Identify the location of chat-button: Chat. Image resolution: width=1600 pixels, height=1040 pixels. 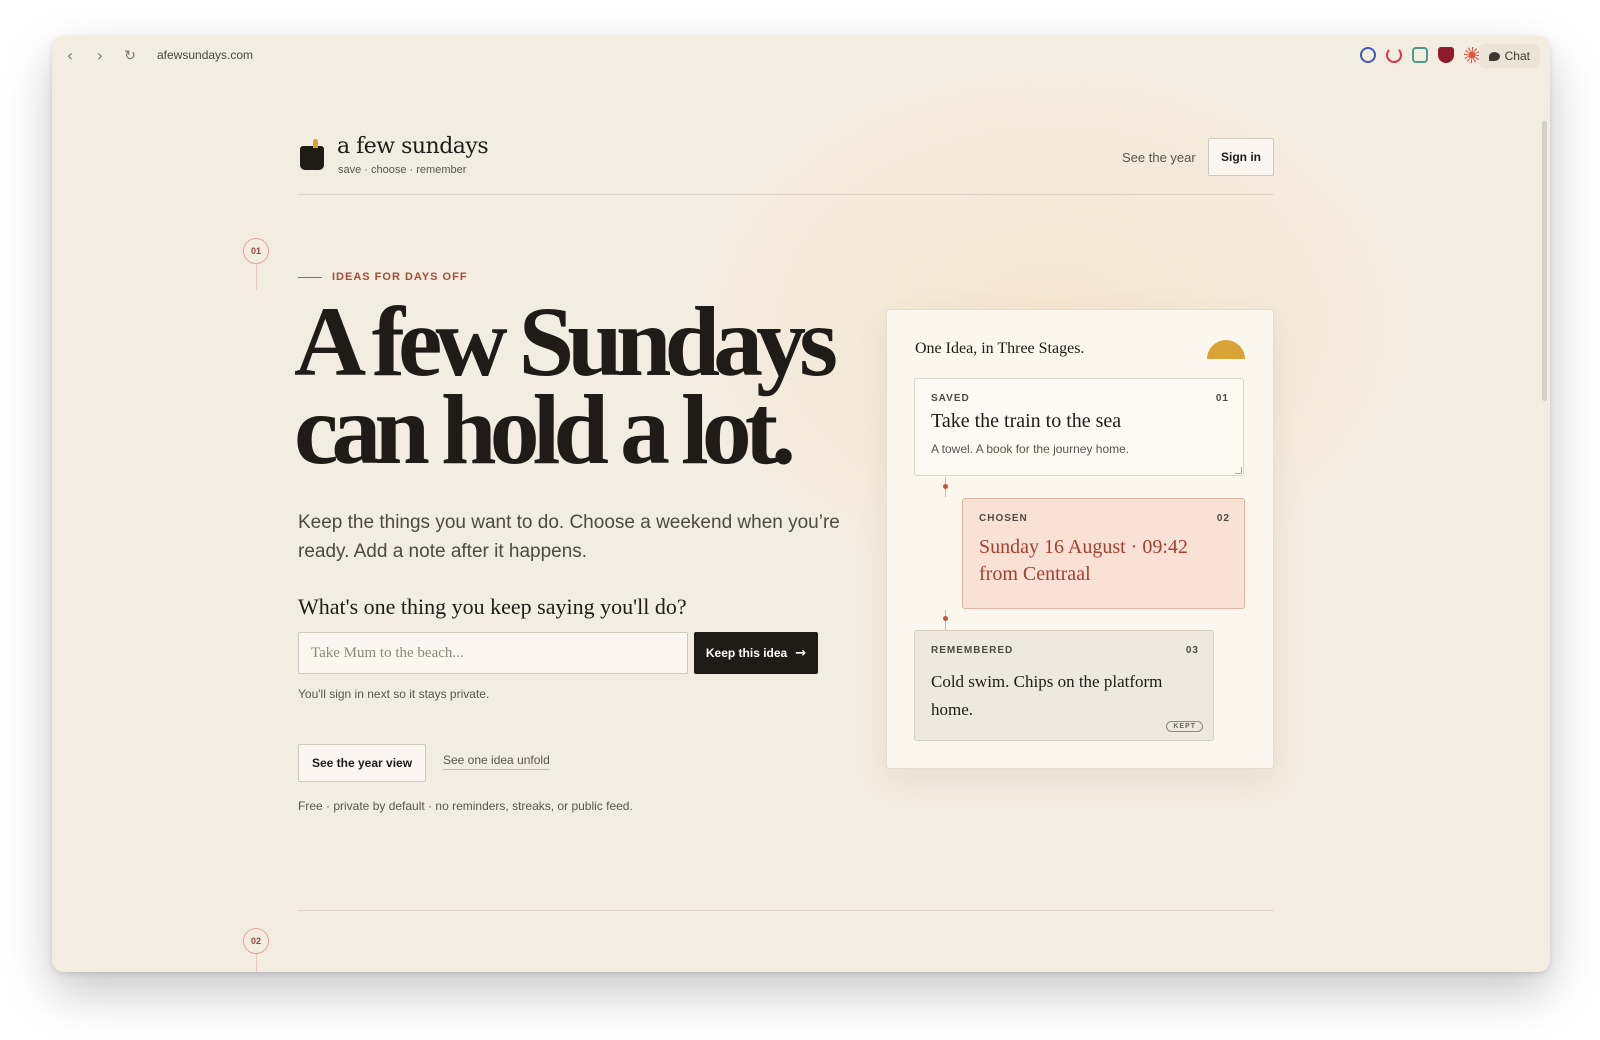
(1509, 56).